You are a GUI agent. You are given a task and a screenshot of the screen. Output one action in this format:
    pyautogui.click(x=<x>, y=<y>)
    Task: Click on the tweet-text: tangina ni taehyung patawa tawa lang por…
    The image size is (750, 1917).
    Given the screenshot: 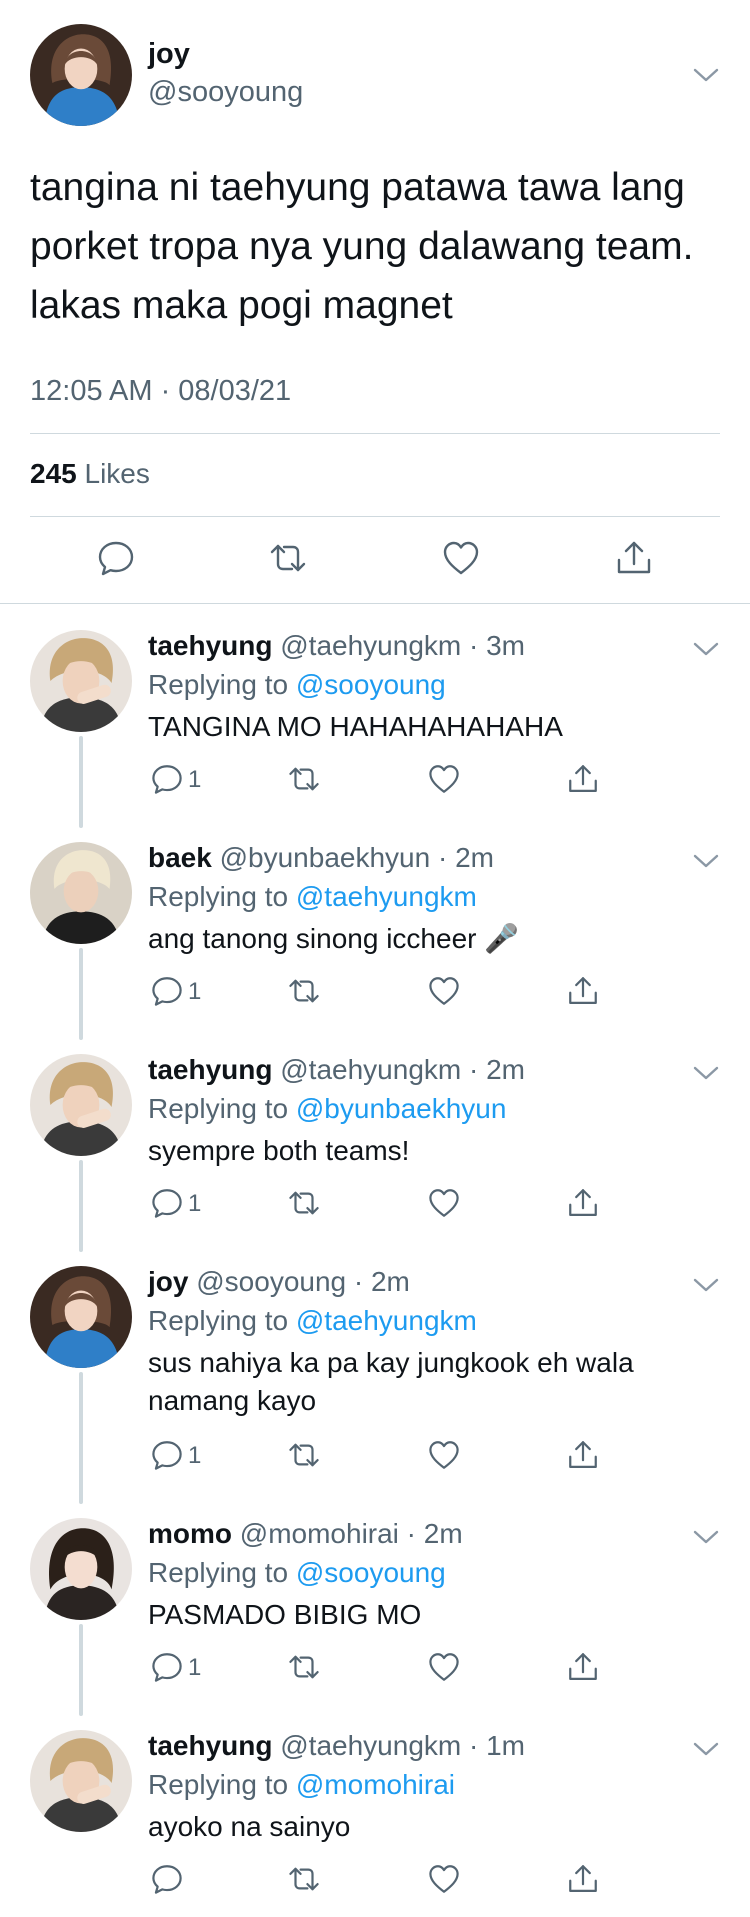 What is the action you would take?
    pyautogui.click(x=380, y=246)
    